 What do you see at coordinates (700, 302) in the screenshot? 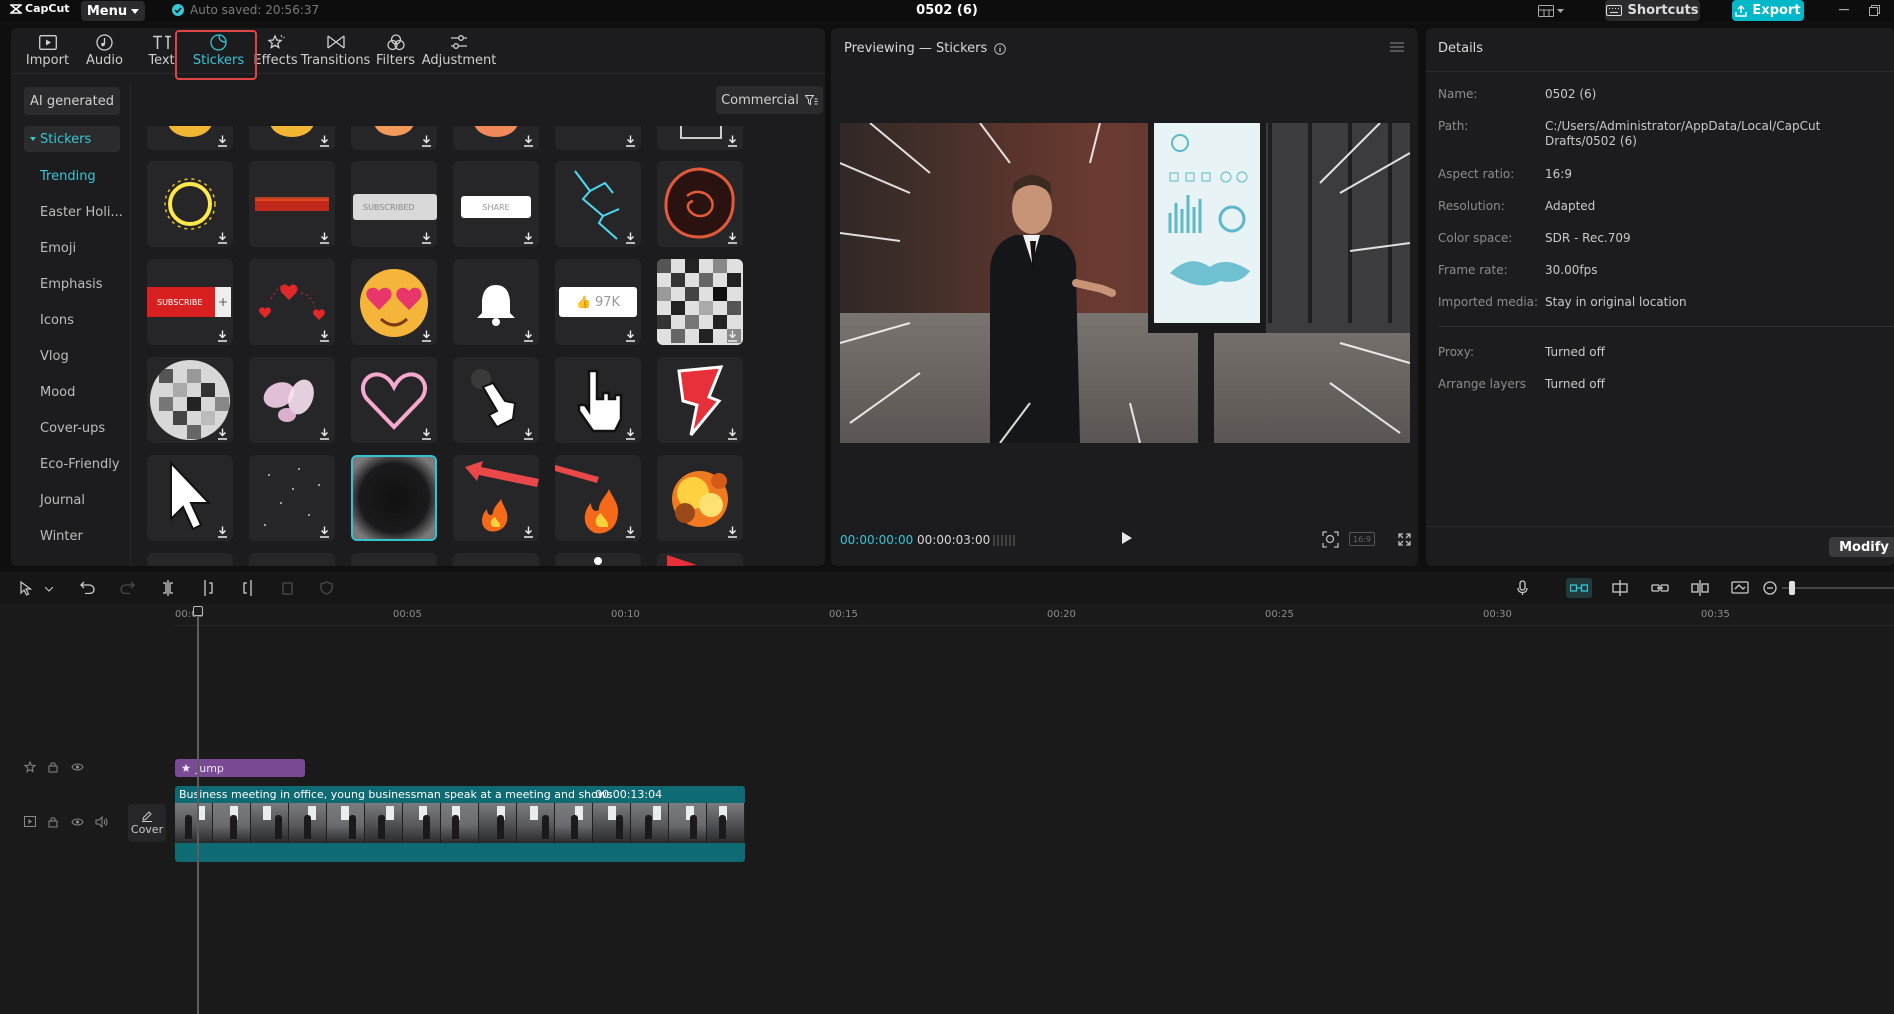
I see `sticker-pixel-mosaic` at bounding box center [700, 302].